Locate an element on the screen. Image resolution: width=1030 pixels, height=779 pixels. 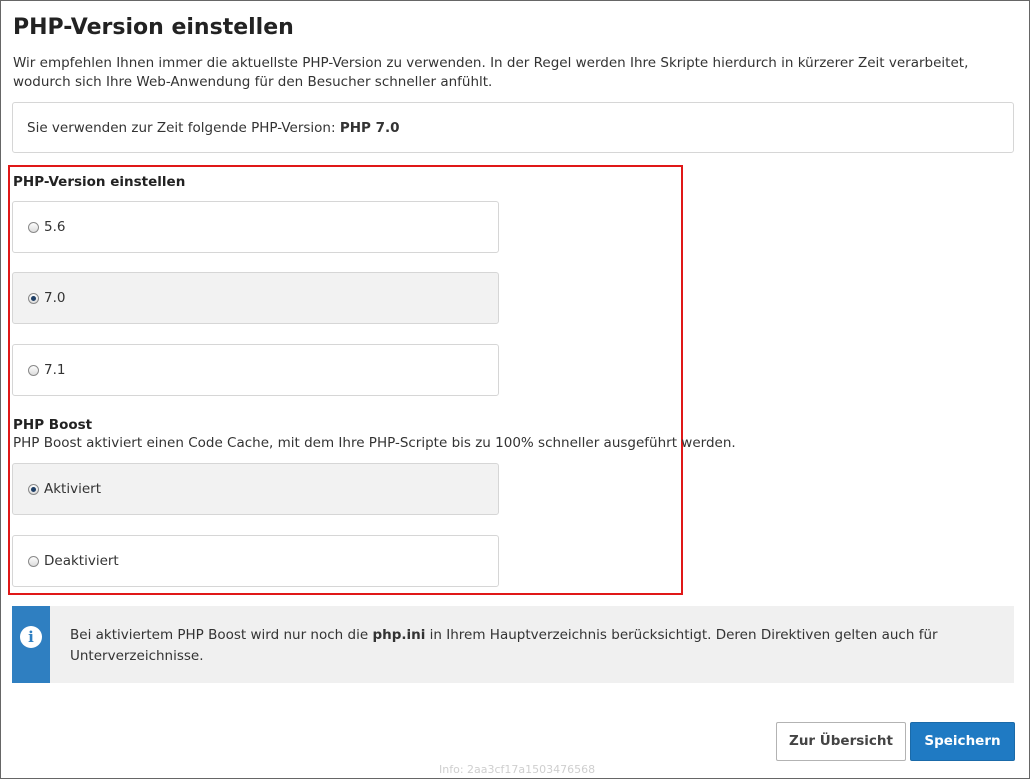
option-label: 7.1 is located at coordinates (55, 370).